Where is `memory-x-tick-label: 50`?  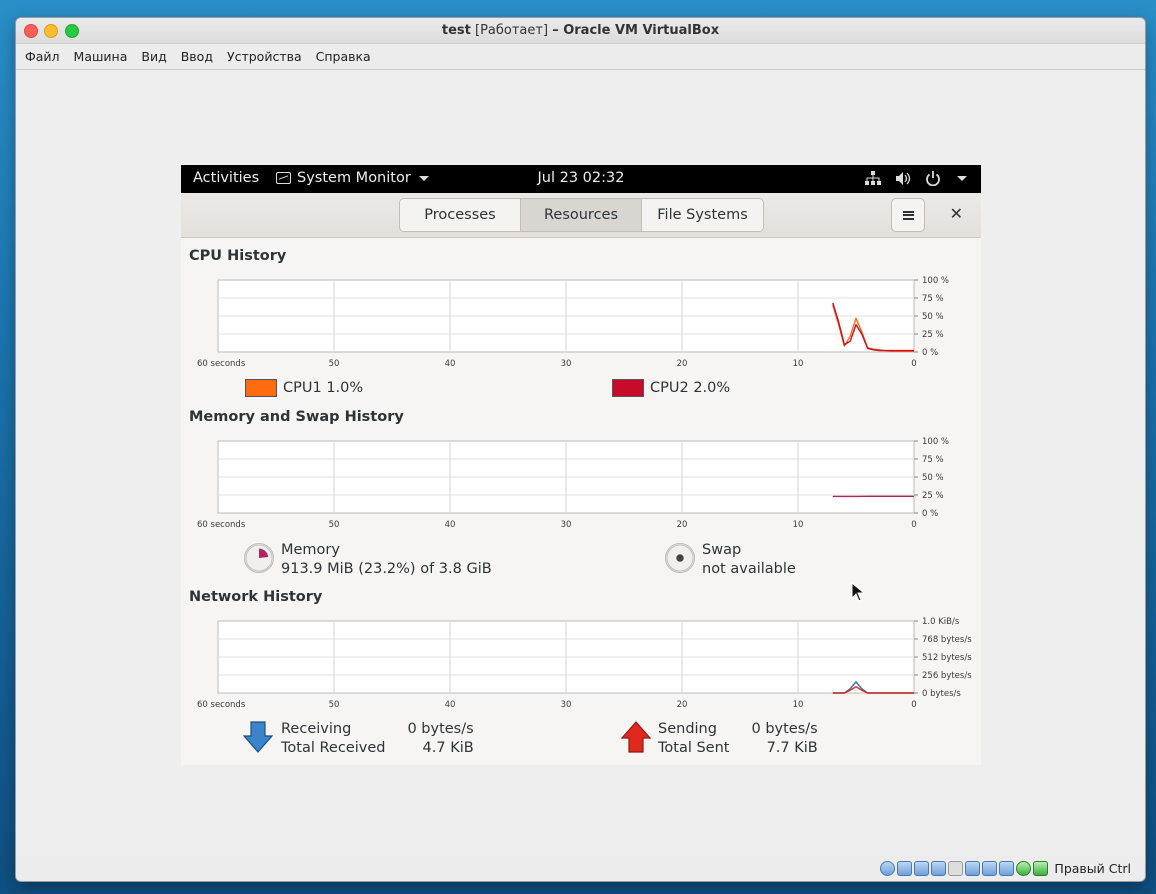
memory-x-tick-label: 50 is located at coordinates (334, 525).